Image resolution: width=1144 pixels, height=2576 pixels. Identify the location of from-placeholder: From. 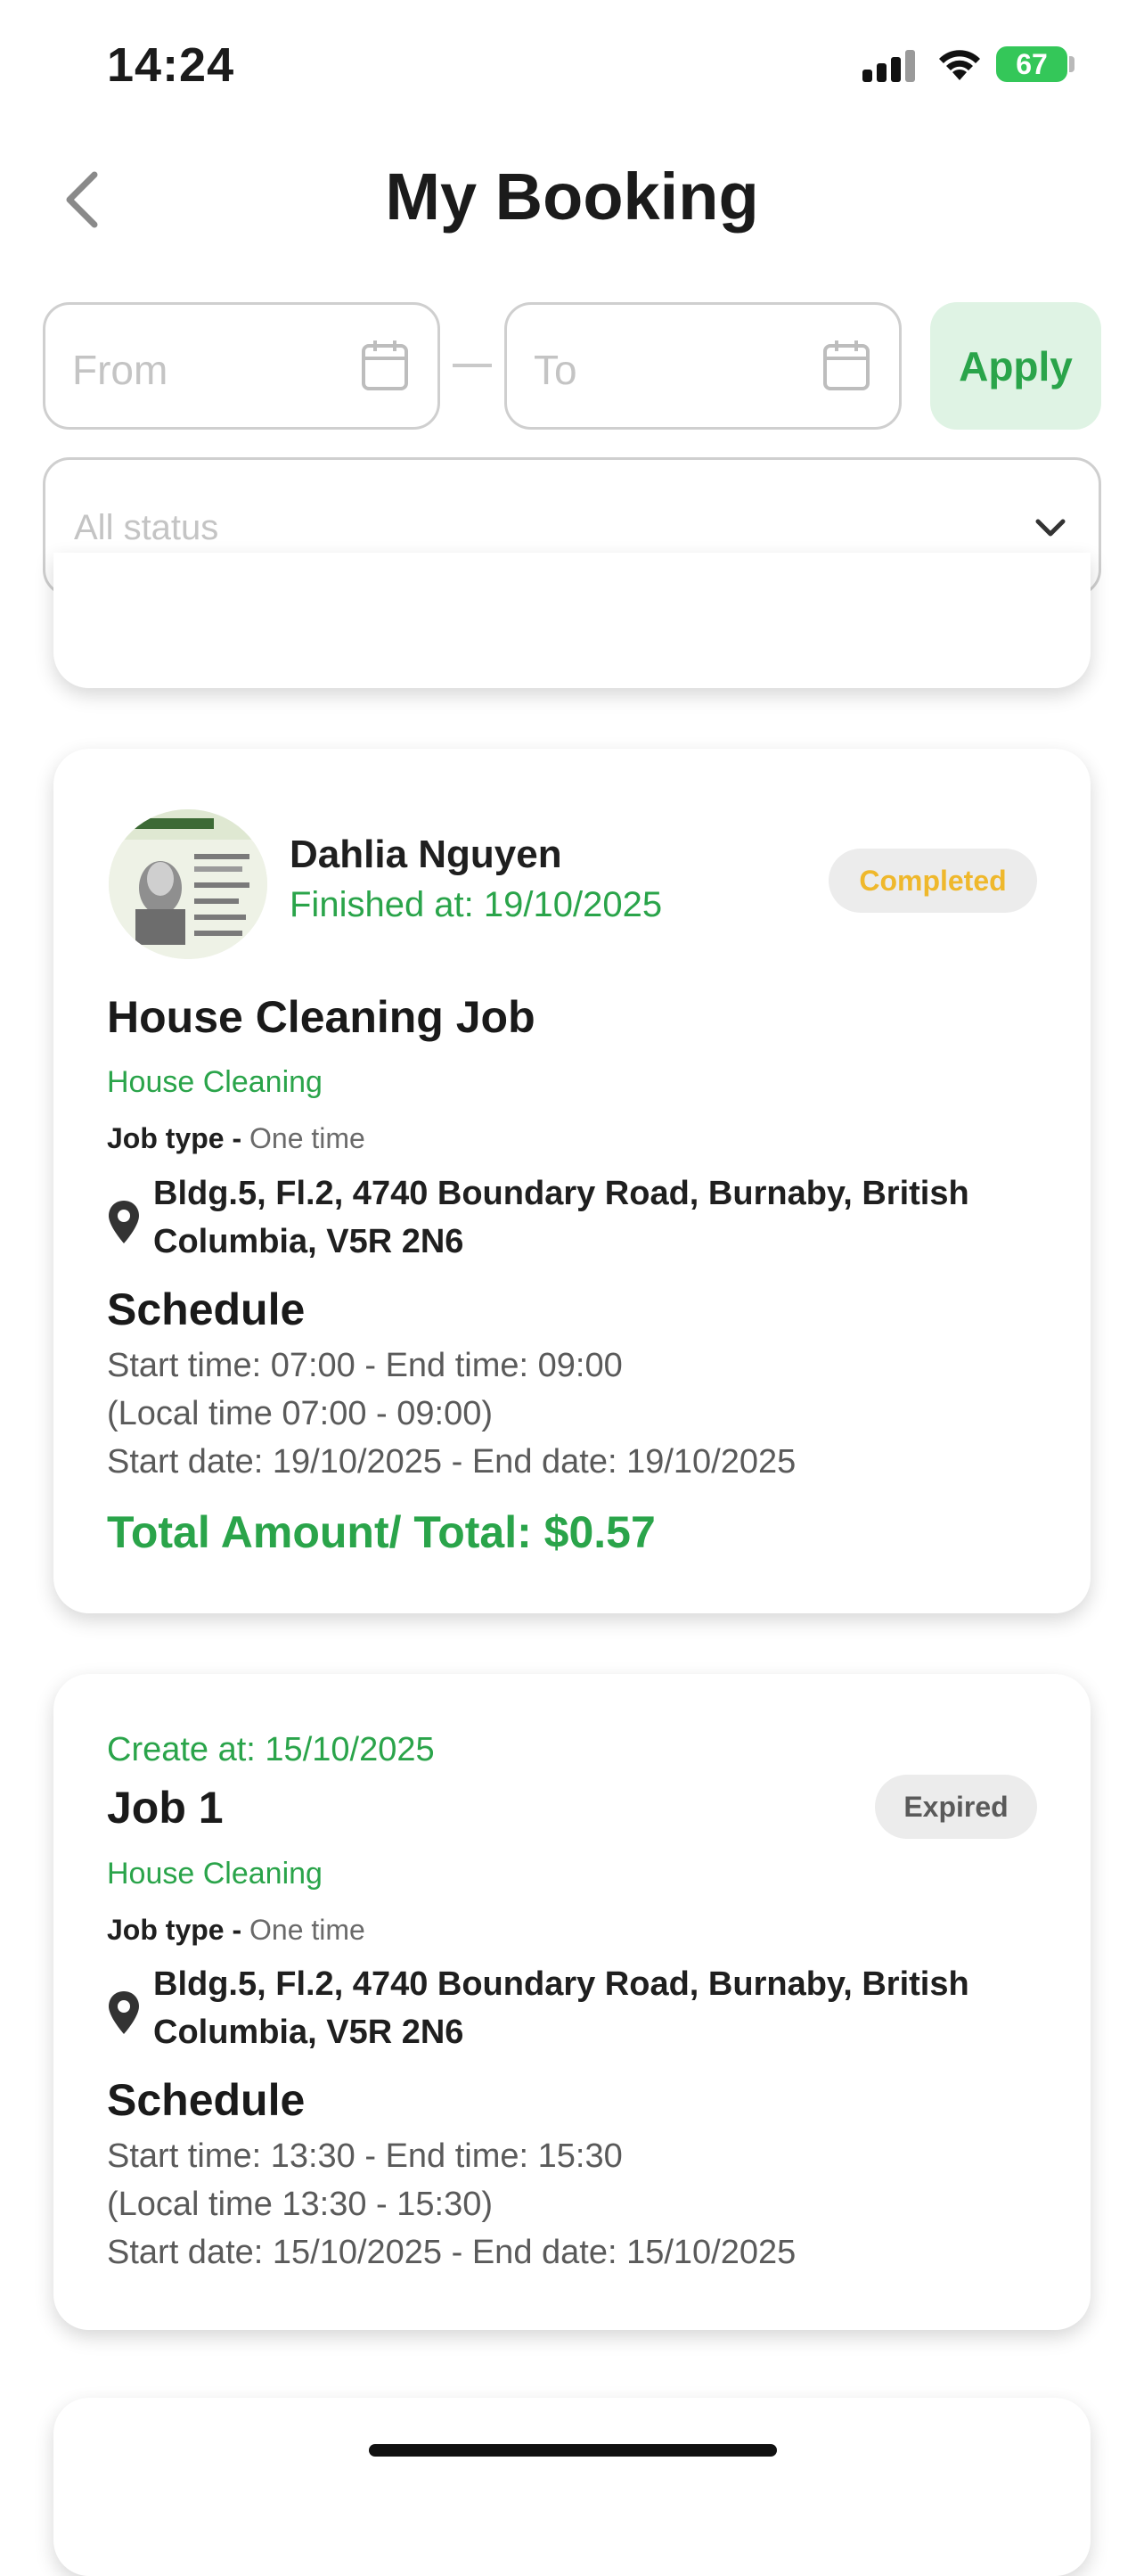
(120, 370).